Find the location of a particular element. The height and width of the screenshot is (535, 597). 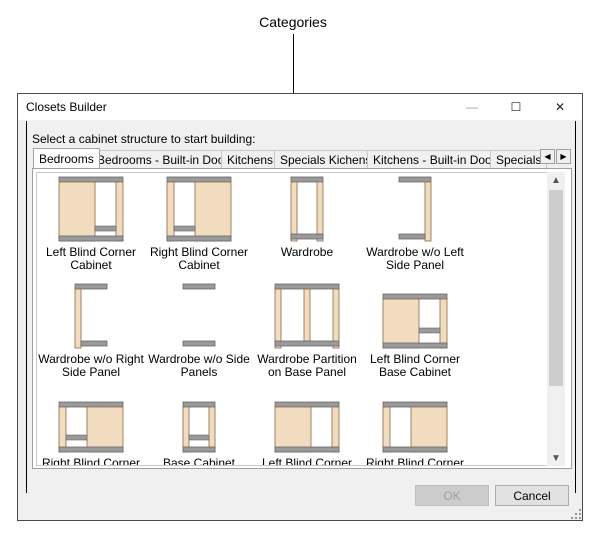

tab-bedrooms-built-in-doors: Bedrooms - Built-in Doors is located at coordinates (166, 159).